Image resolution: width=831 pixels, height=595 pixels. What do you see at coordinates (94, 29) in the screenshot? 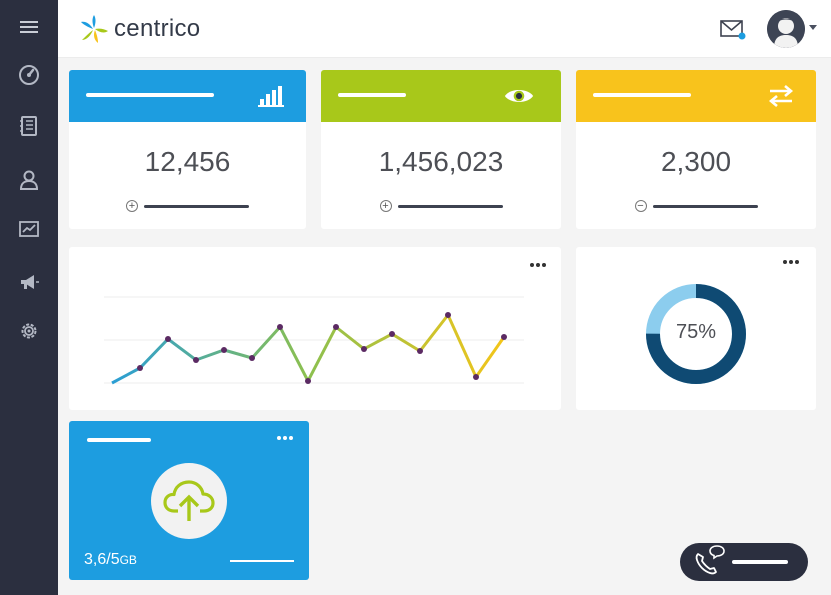
I see `logo-mark-icon` at bounding box center [94, 29].